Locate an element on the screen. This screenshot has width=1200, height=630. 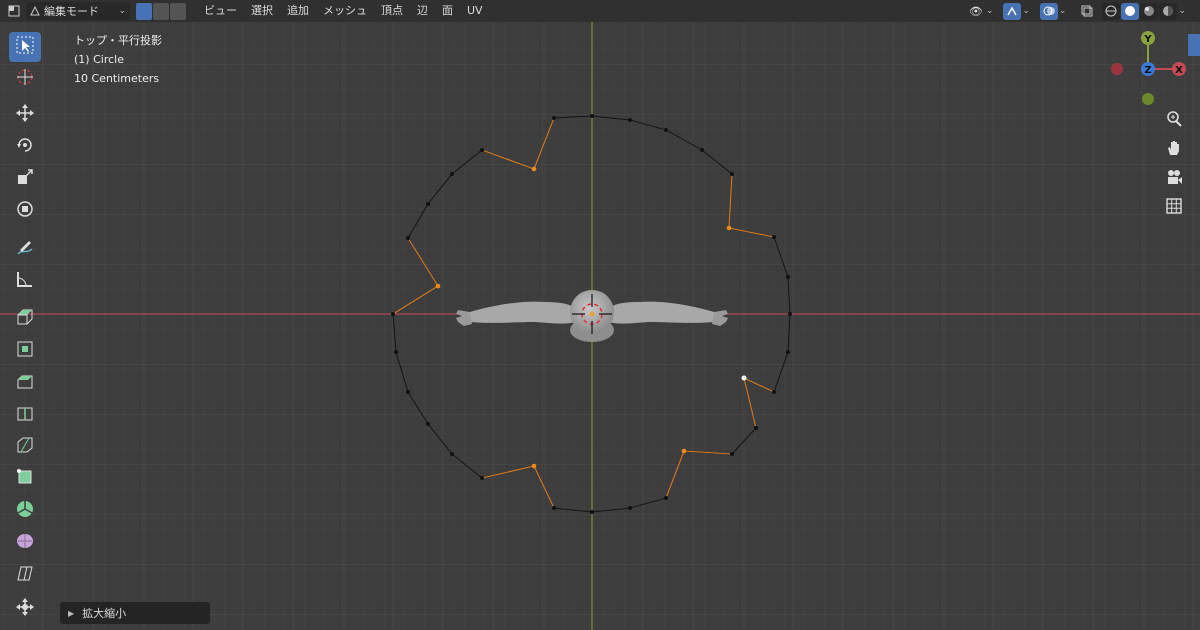
navigation-gizmo: Y X Z is located at coordinates (1148, 73).